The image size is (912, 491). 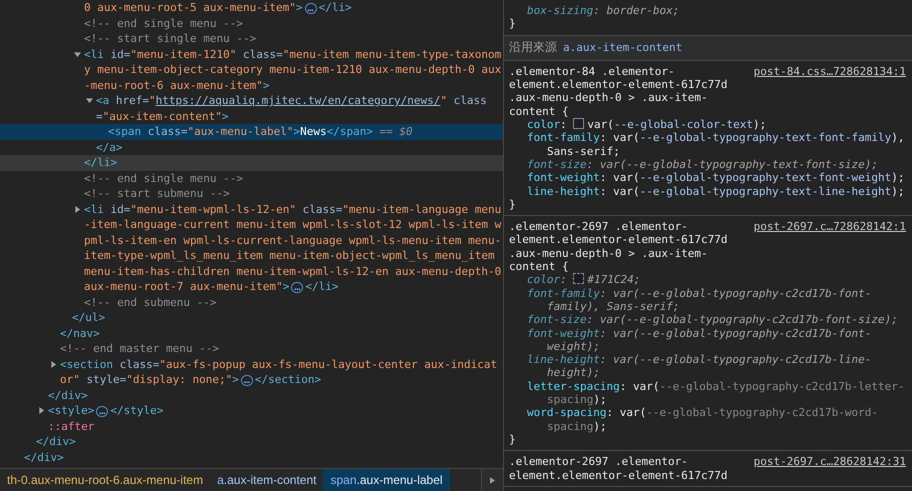 What do you see at coordinates (707, 165) in the screenshot?
I see `css-declaration: font-size: var(--e-global-typography-text-font-size);` at bounding box center [707, 165].